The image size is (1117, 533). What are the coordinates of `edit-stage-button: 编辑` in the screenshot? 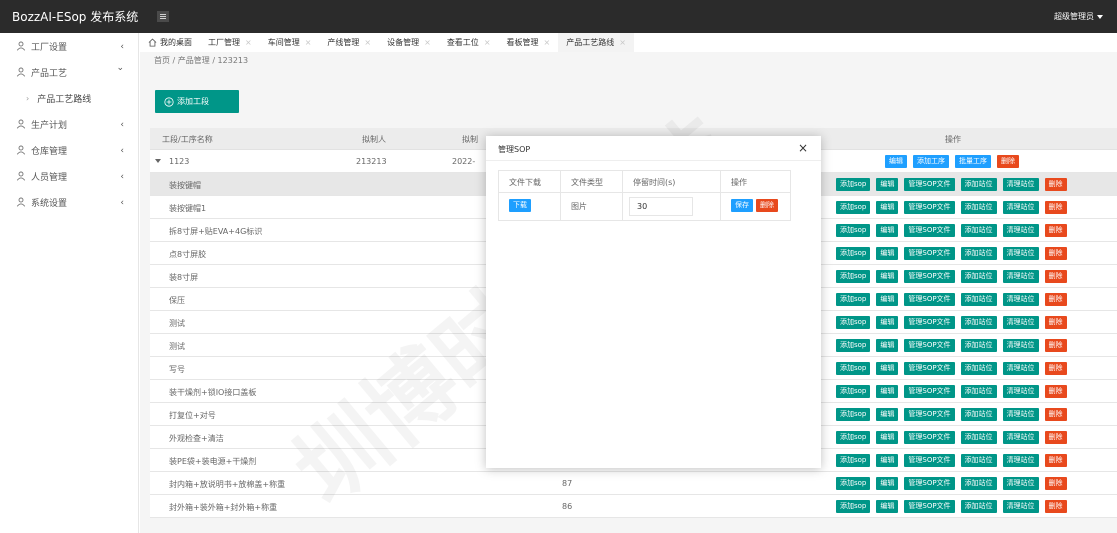 It's located at (896, 161).